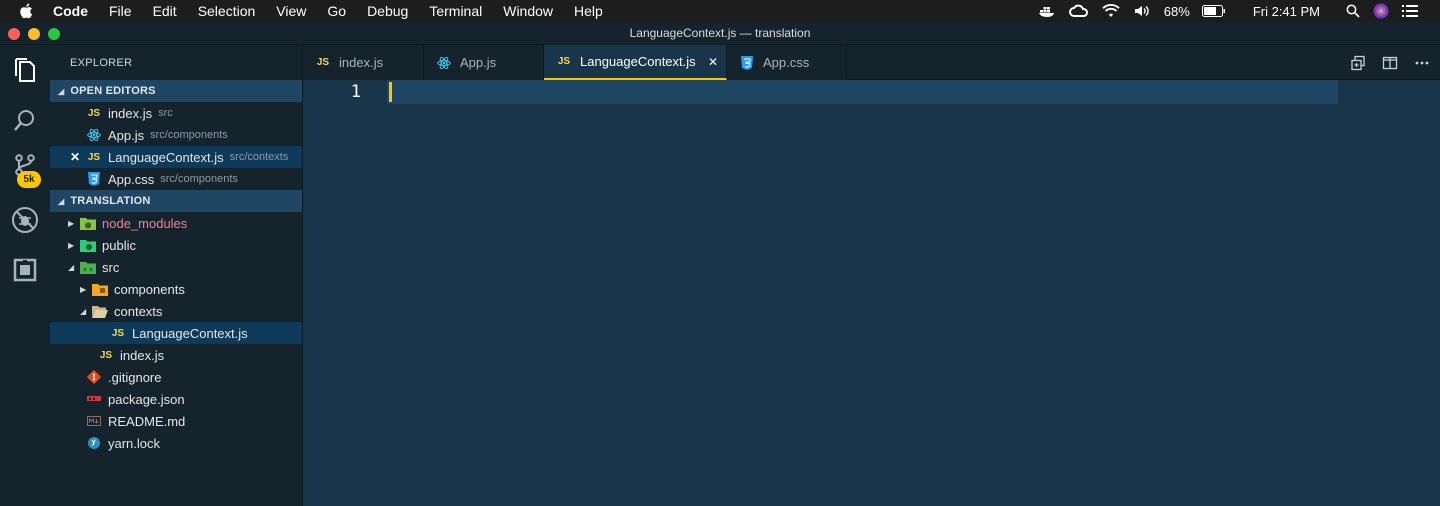 The width and height of the screenshot is (1440, 506). I want to click on tree-item-label: package.json, so click(146, 399).